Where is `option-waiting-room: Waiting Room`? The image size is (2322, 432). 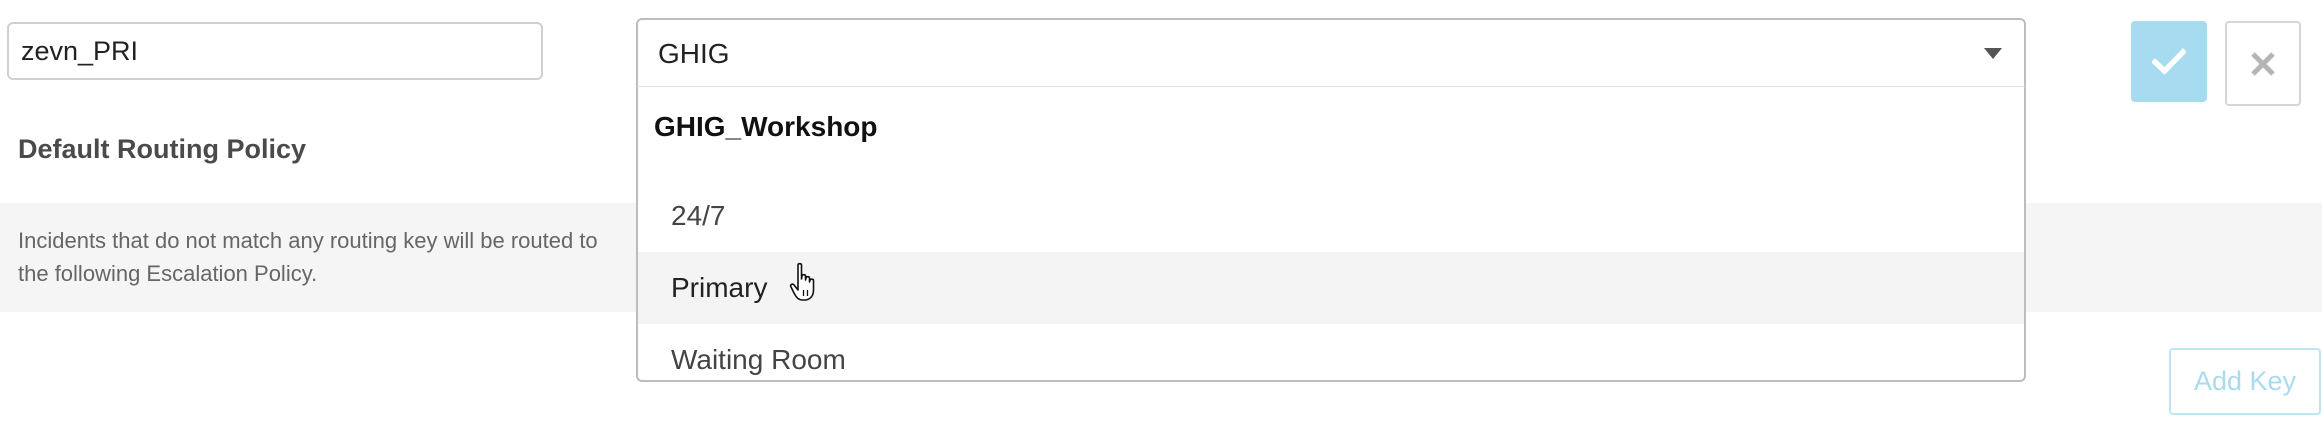 option-waiting-room: Waiting Room is located at coordinates (1331, 352).